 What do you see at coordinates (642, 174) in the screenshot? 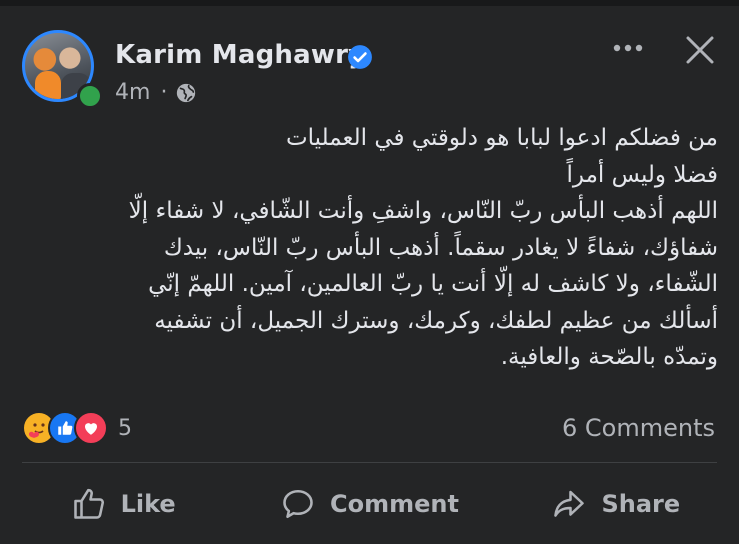
I see `post-line: فضلا وليس أمراً` at bounding box center [642, 174].